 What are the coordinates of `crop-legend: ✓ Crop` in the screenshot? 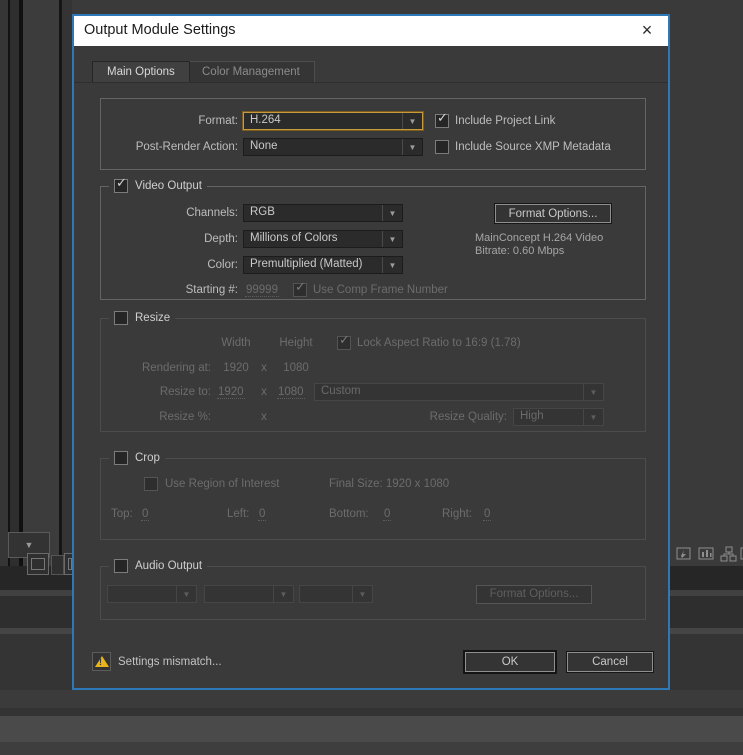 It's located at (137, 458).